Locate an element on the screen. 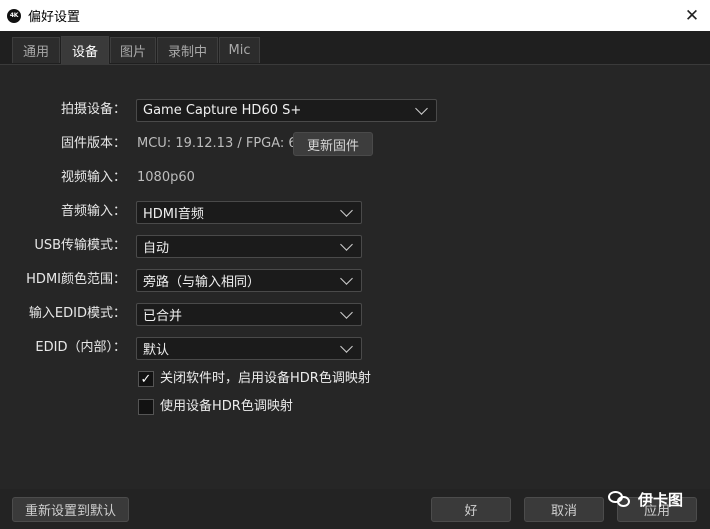  close-button: ✕ is located at coordinates (692, 15).